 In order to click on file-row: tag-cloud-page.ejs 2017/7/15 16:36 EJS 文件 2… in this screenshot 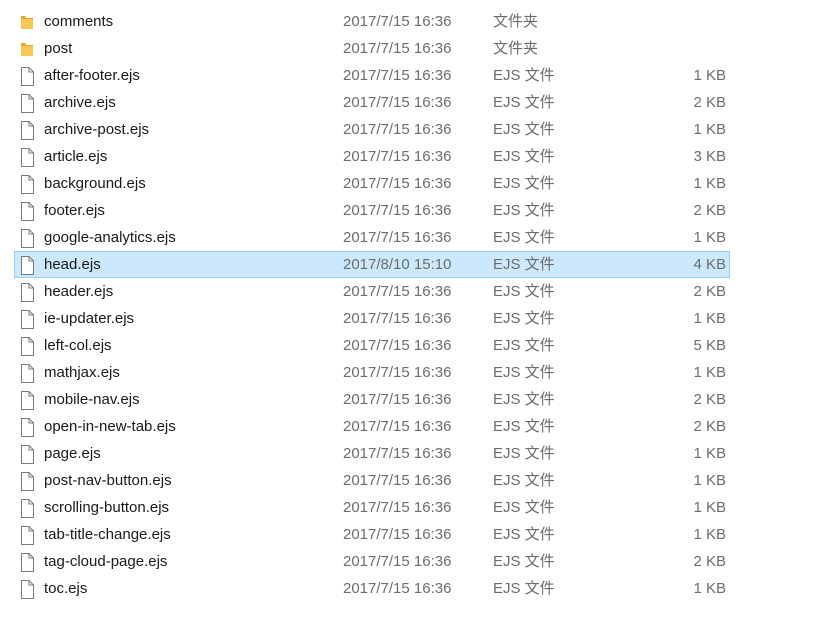, I will do `click(417, 561)`.